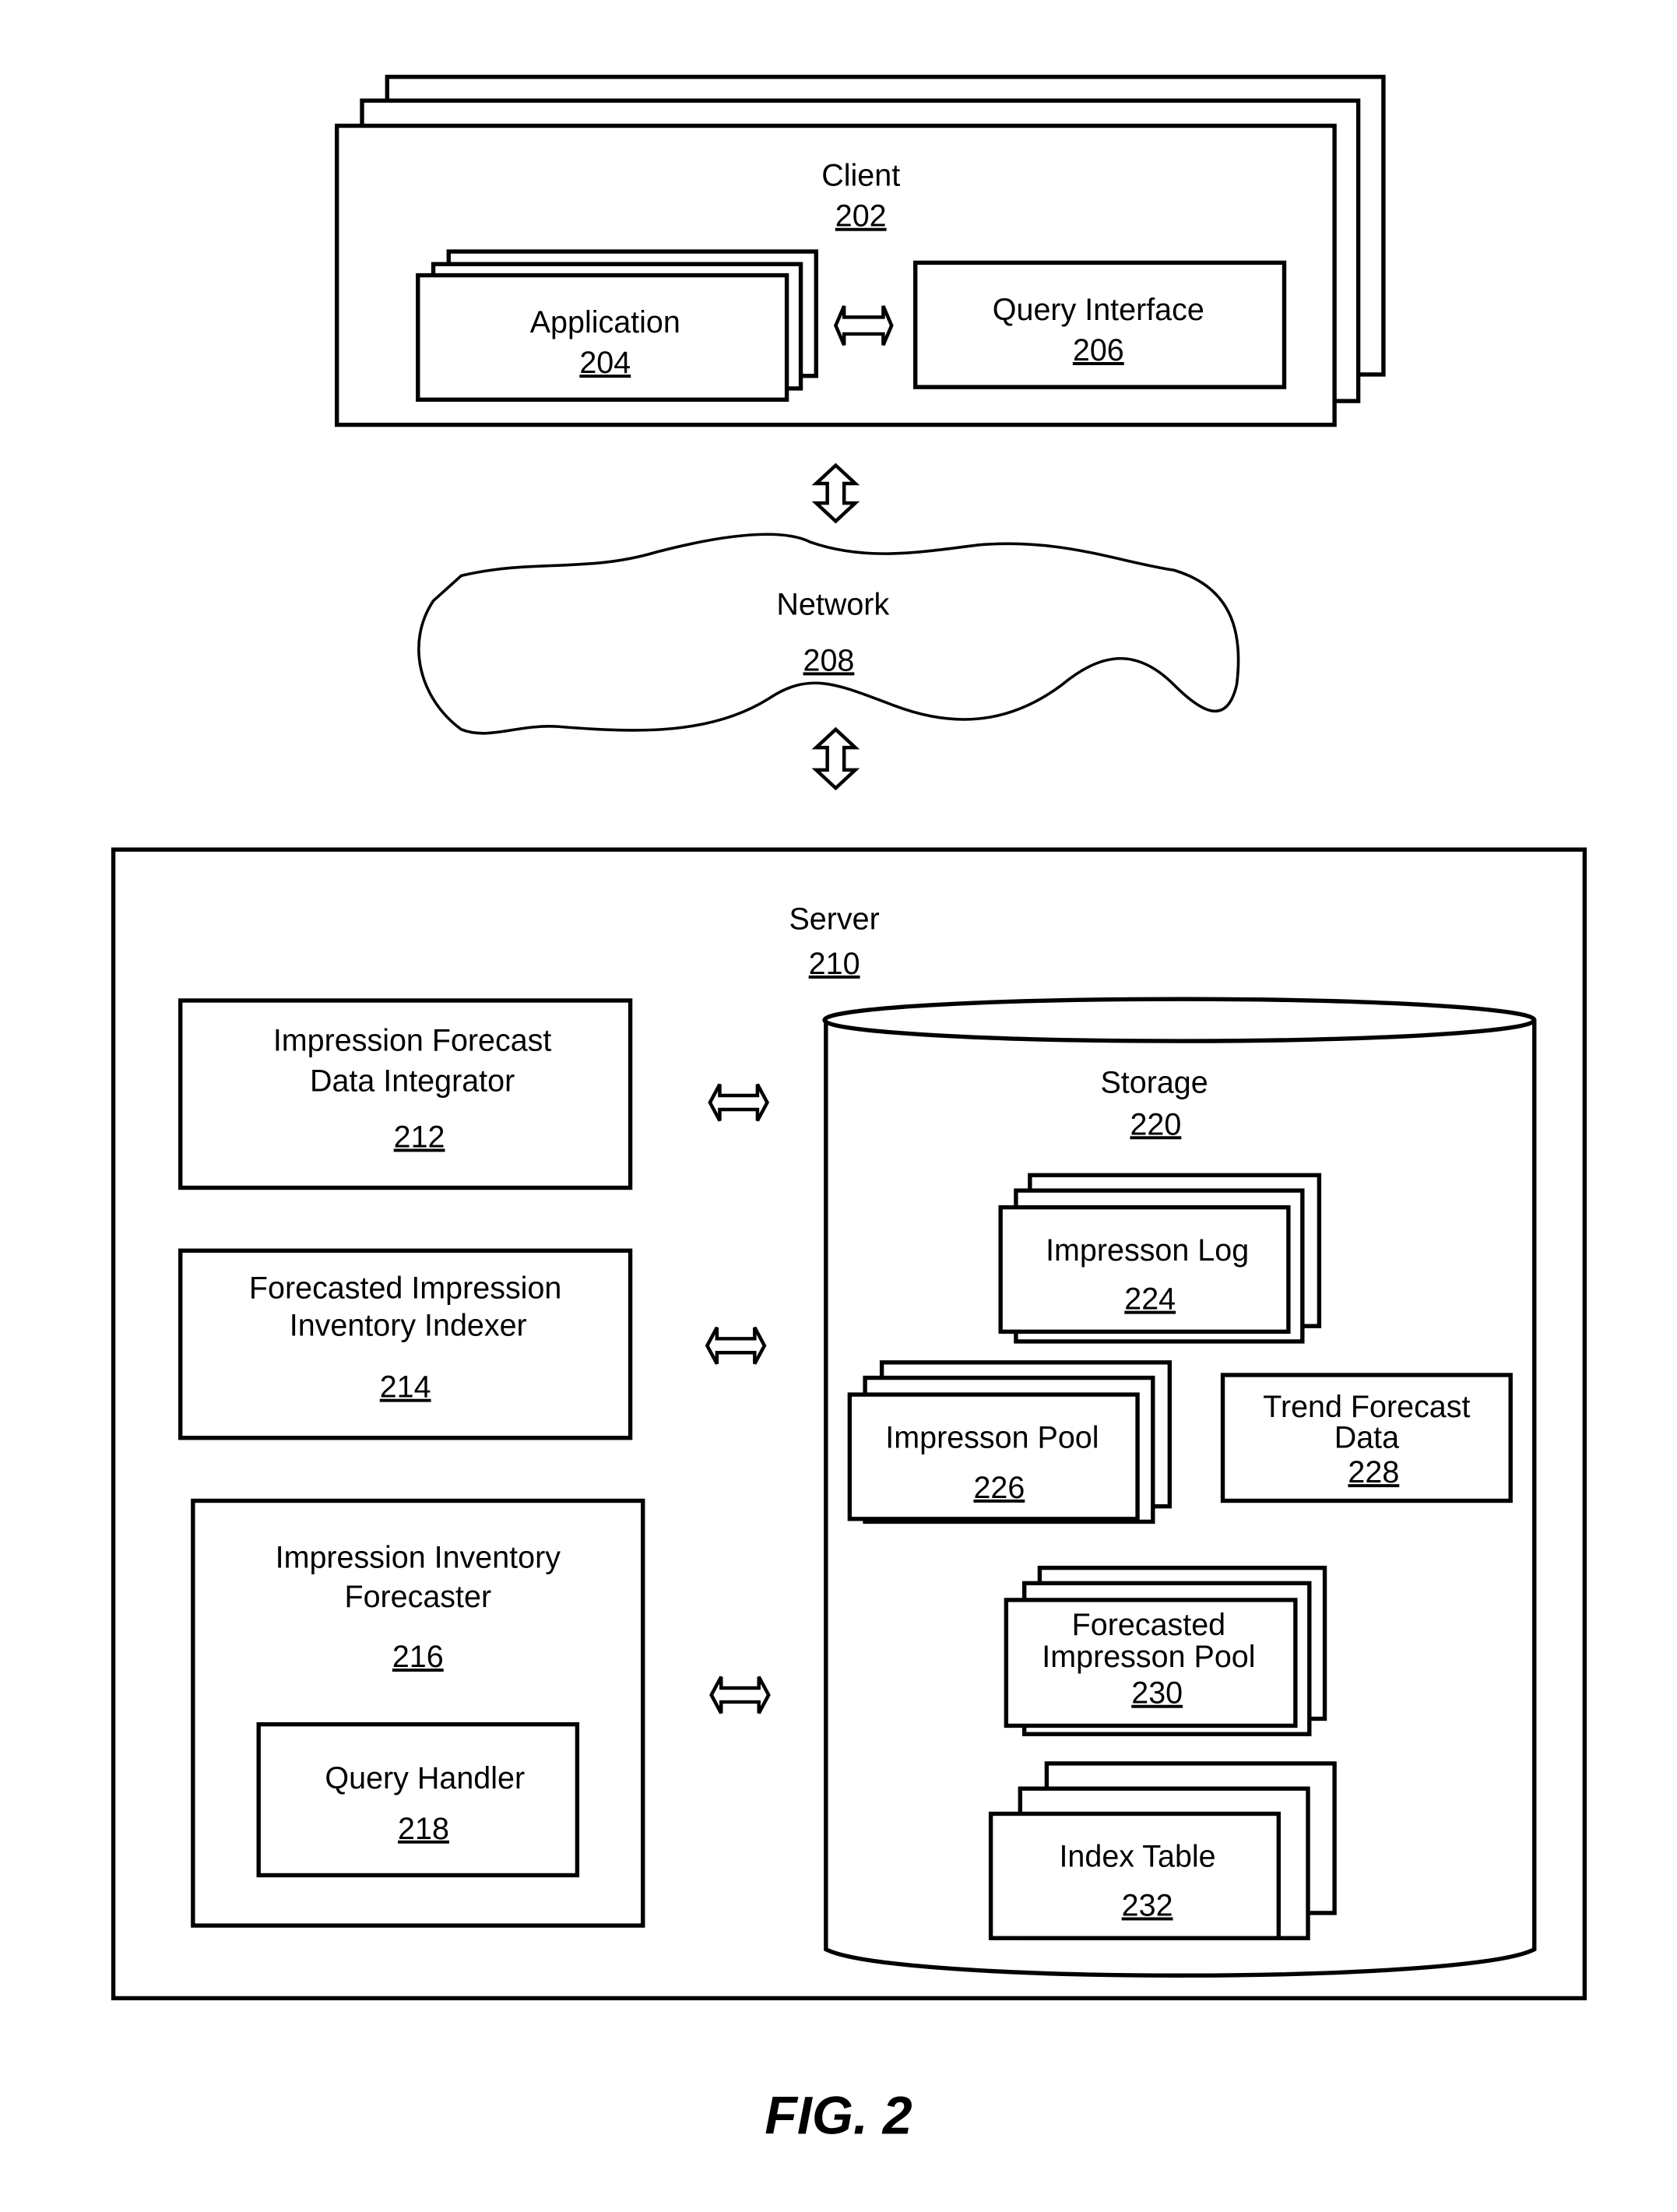 The width and height of the screenshot is (1677, 2212). I want to click on index-table-block: Index Table 232, so click(1162, 1850).